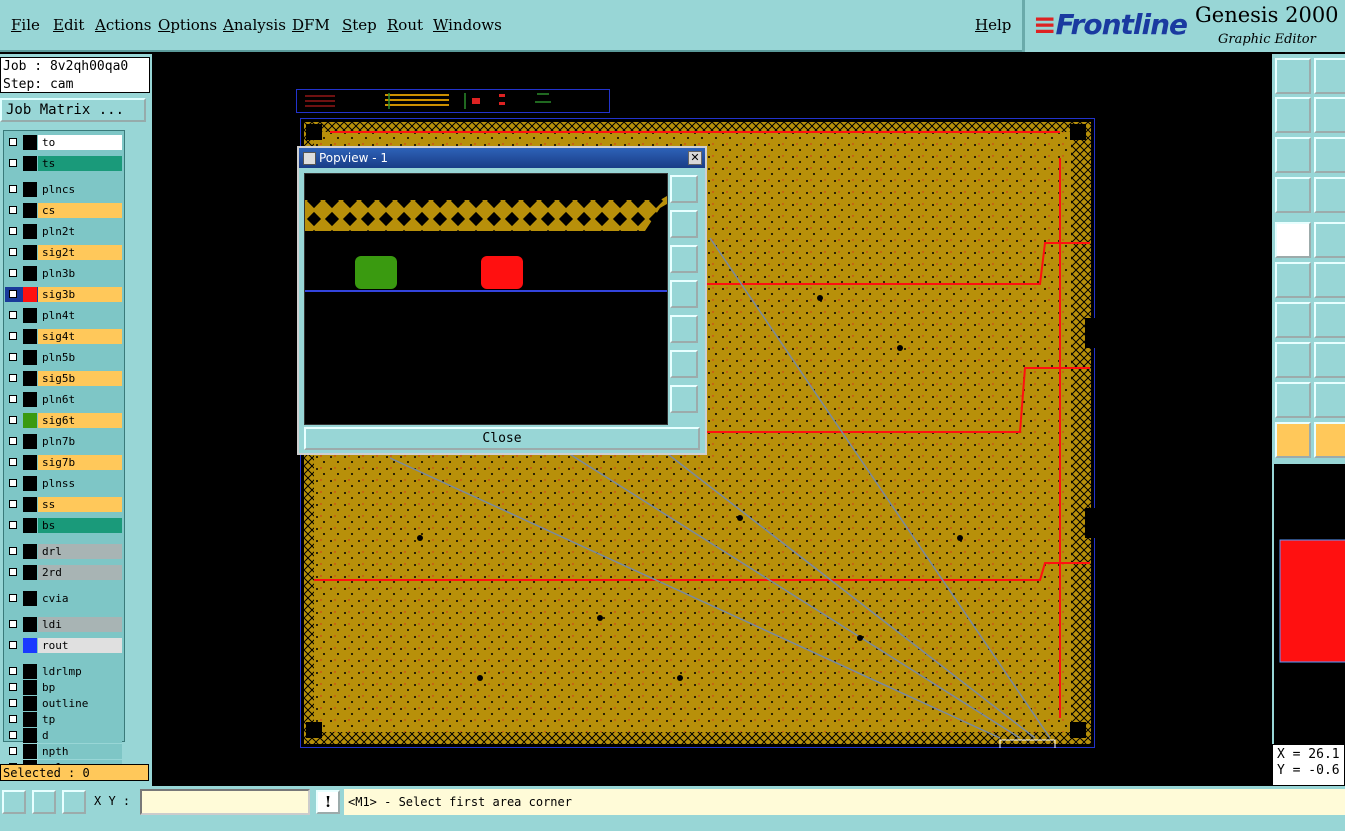  What do you see at coordinates (1293, 240) in the screenshot?
I see `select-pad-icon` at bounding box center [1293, 240].